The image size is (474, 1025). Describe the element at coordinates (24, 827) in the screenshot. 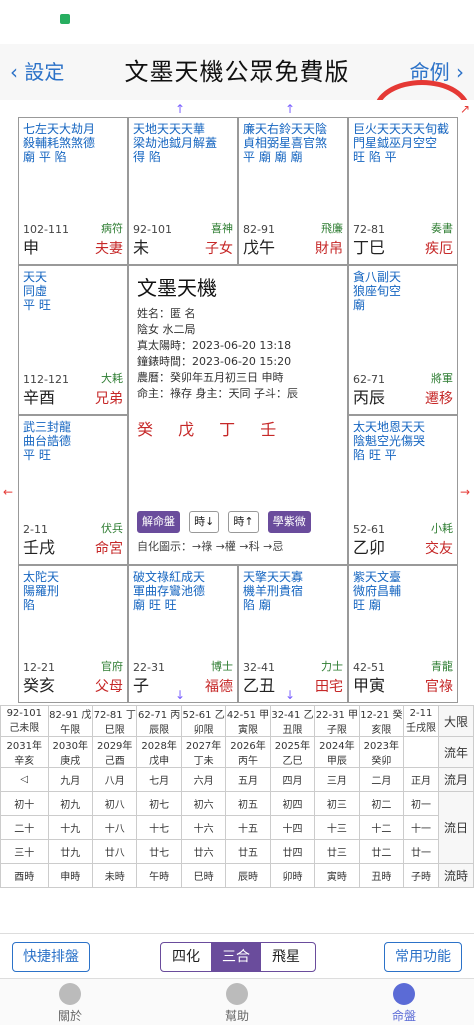

I see `day-cell: 二十` at that location.